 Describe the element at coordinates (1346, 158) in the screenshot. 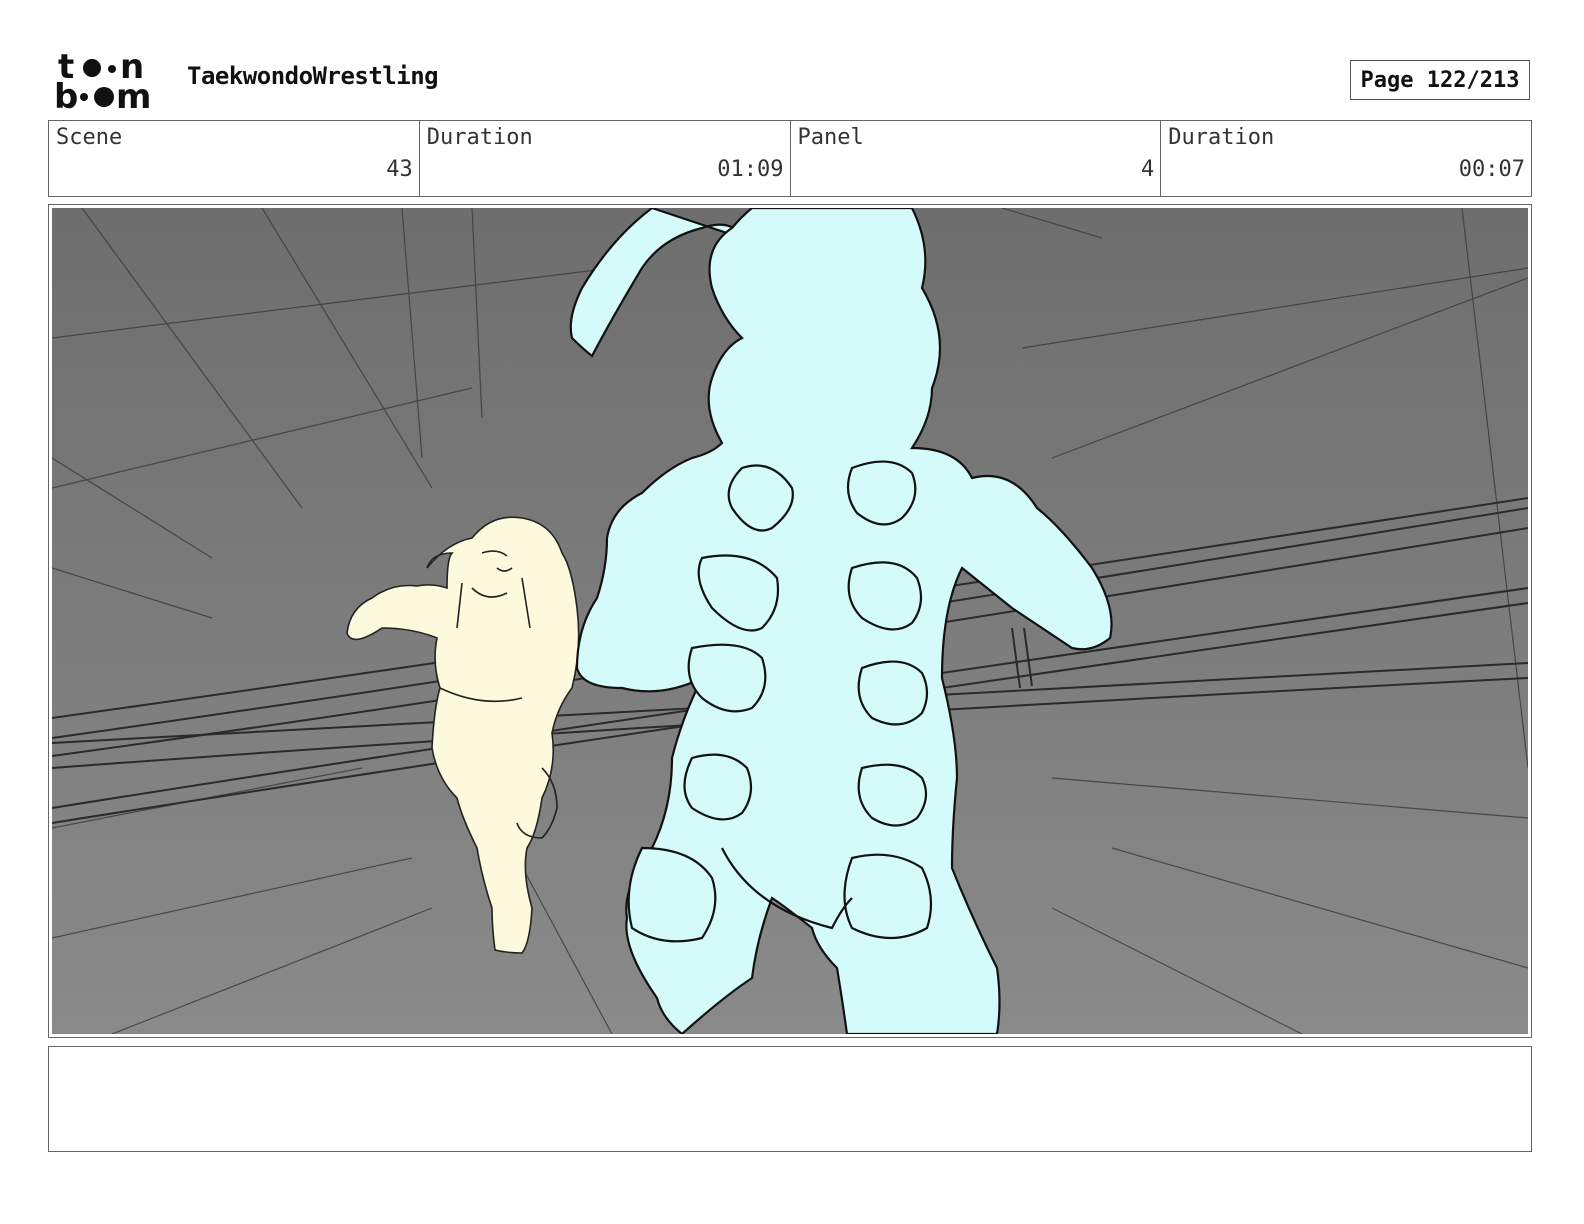

I see `panel-duration-cell: Duration 00:07` at that location.